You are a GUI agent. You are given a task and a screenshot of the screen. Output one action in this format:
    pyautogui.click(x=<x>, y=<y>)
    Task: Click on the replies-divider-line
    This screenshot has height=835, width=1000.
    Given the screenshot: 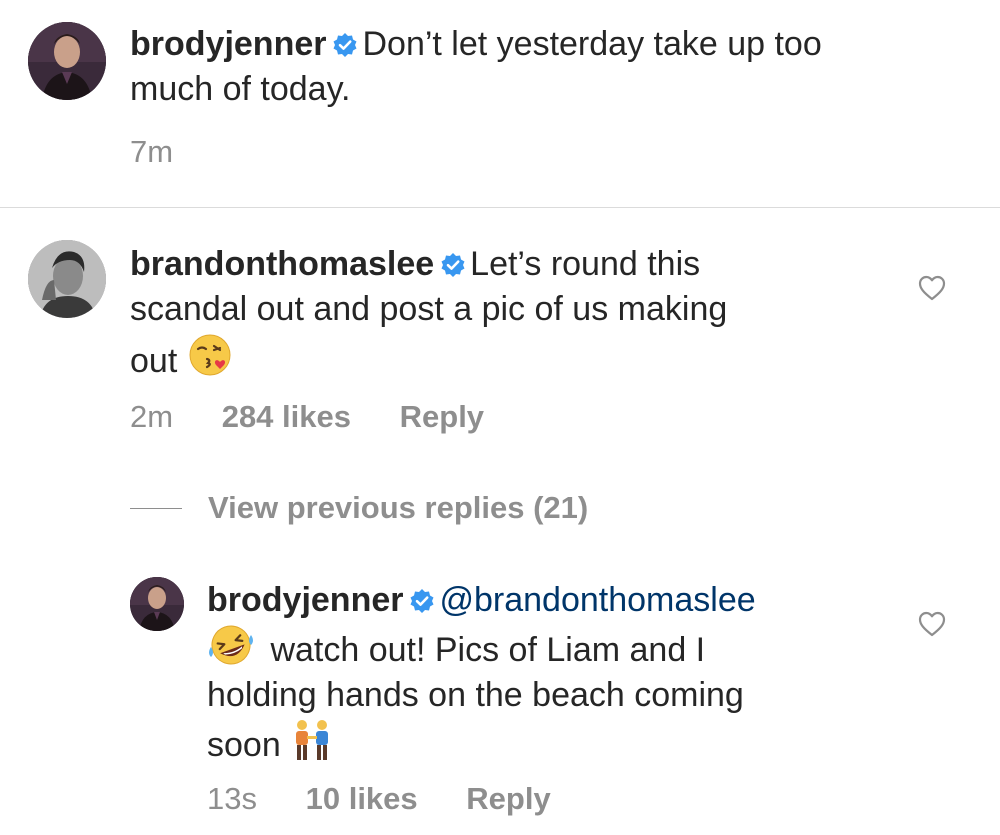 What is the action you would take?
    pyautogui.click(x=156, y=508)
    